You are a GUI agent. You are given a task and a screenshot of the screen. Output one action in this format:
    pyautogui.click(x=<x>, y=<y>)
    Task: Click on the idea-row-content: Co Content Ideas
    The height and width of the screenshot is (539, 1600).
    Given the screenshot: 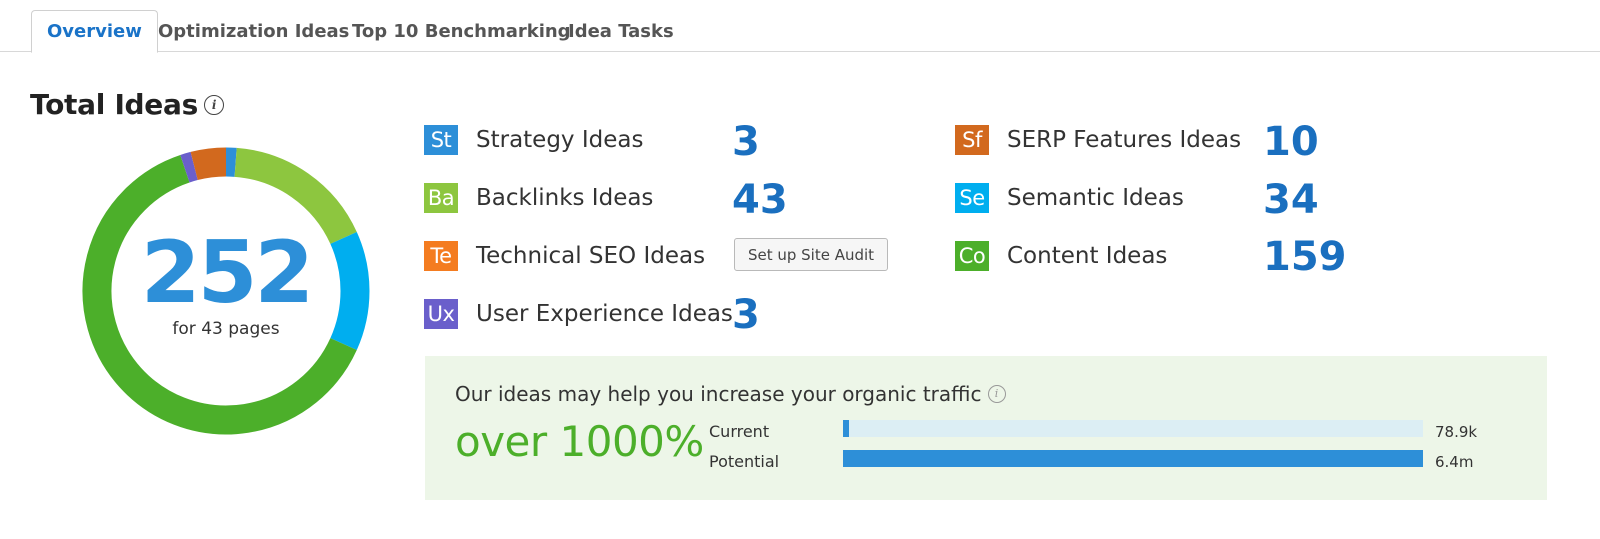 What is the action you would take?
    pyautogui.click(x=1061, y=256)
    